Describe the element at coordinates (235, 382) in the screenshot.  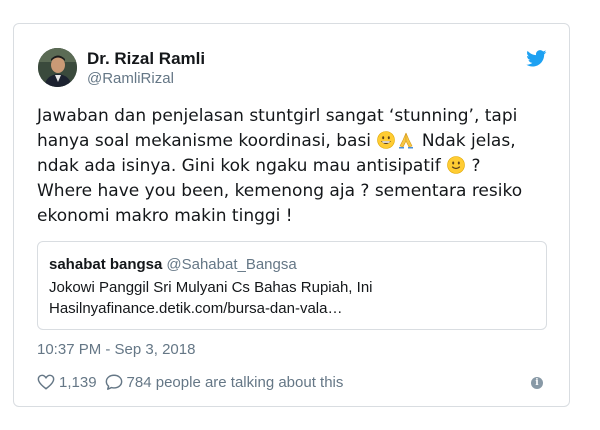
I see `talking-count: 784 people are talking about this` at that location.